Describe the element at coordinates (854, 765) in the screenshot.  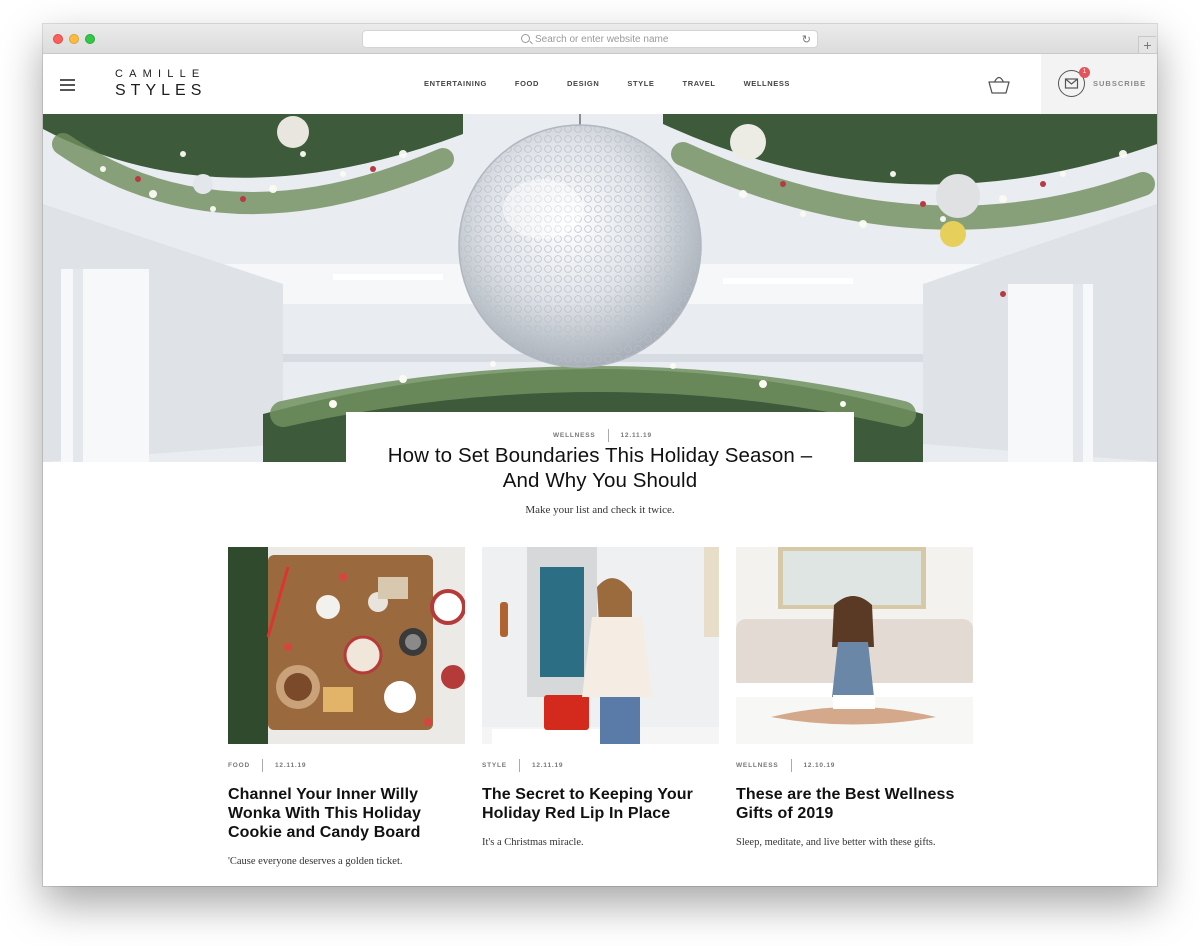
I see `post-meta-3: WELLNESS 12.10.19` at that location.